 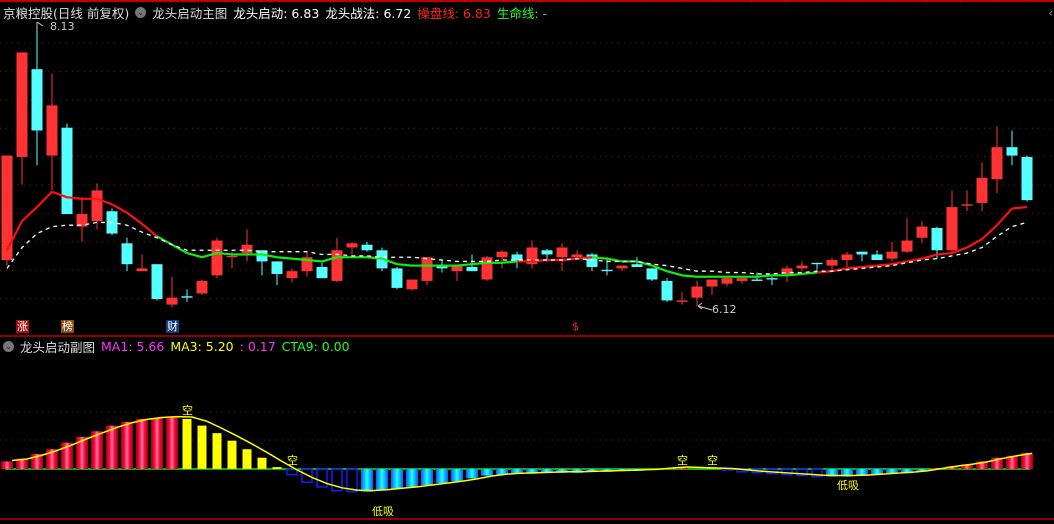 I want to click on sub-indicator-dropdown-icon: ⌄, so click(x=8, y=346).